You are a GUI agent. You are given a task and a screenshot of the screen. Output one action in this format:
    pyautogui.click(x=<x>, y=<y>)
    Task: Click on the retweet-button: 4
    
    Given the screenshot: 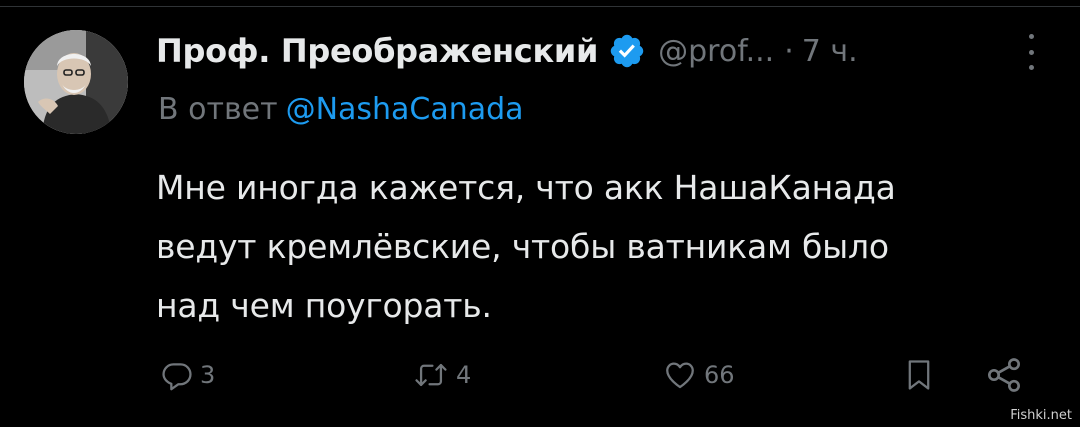 What is the action you would take?
    pyautogui.click(x=441, y=375)
    